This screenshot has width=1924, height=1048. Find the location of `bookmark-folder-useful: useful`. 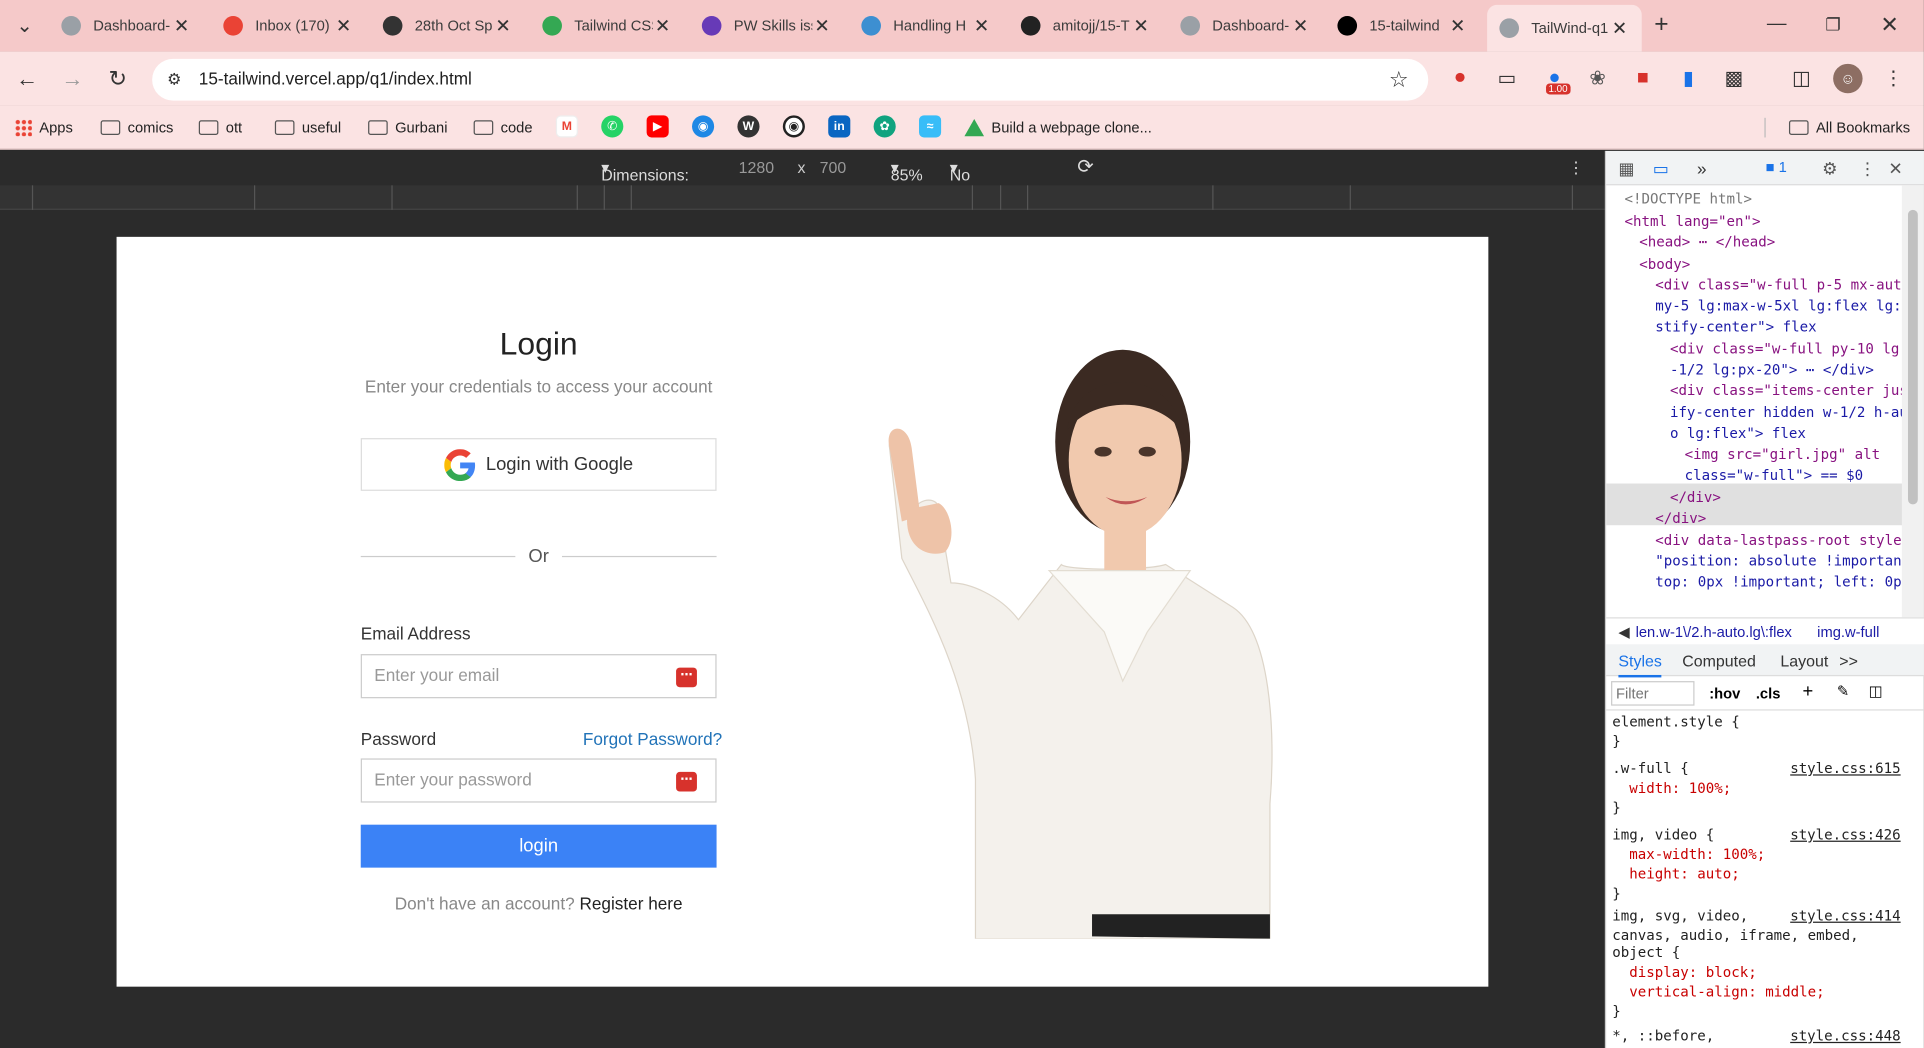

bookmark-folder-useful: useful is located at coordinates (307, 127).